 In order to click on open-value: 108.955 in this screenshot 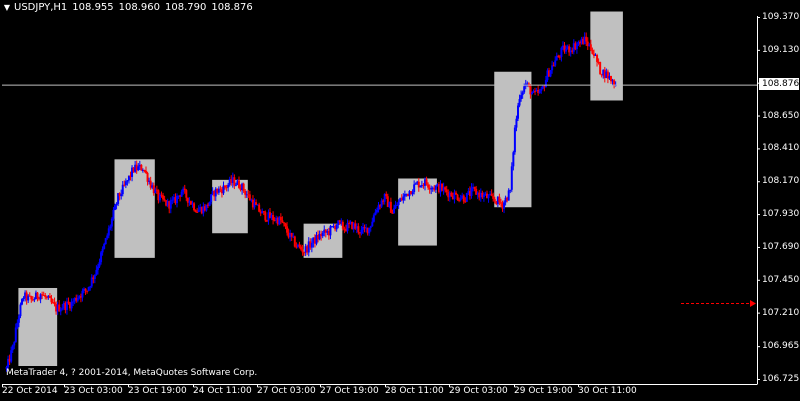, I will do `click(93, 7)`.